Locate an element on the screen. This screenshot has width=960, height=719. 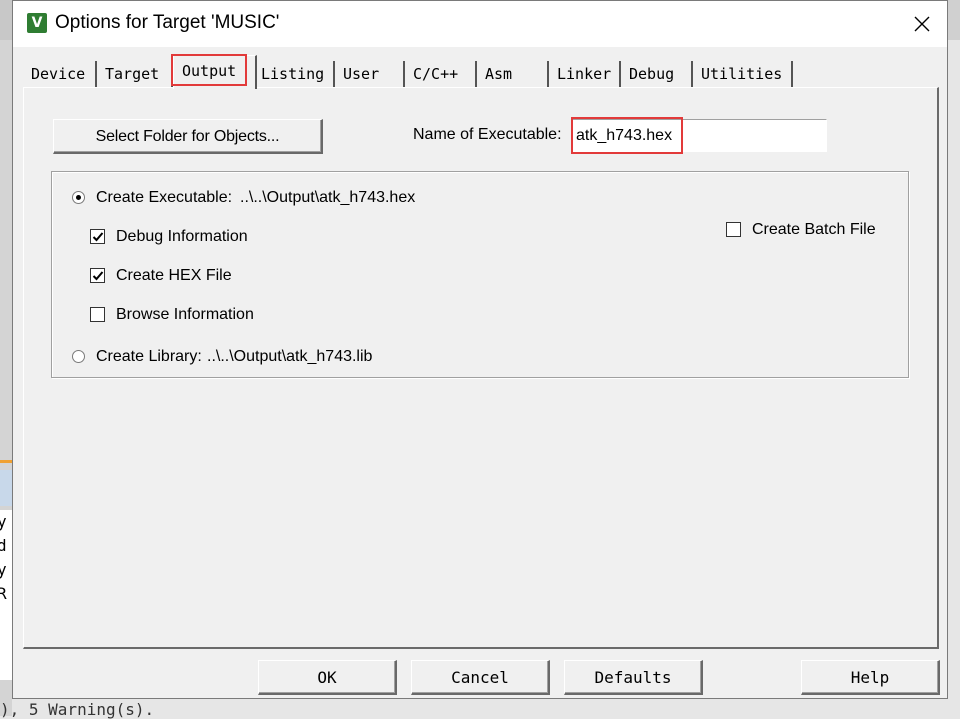
tab-output: Output is located at coordinates (215, 72).